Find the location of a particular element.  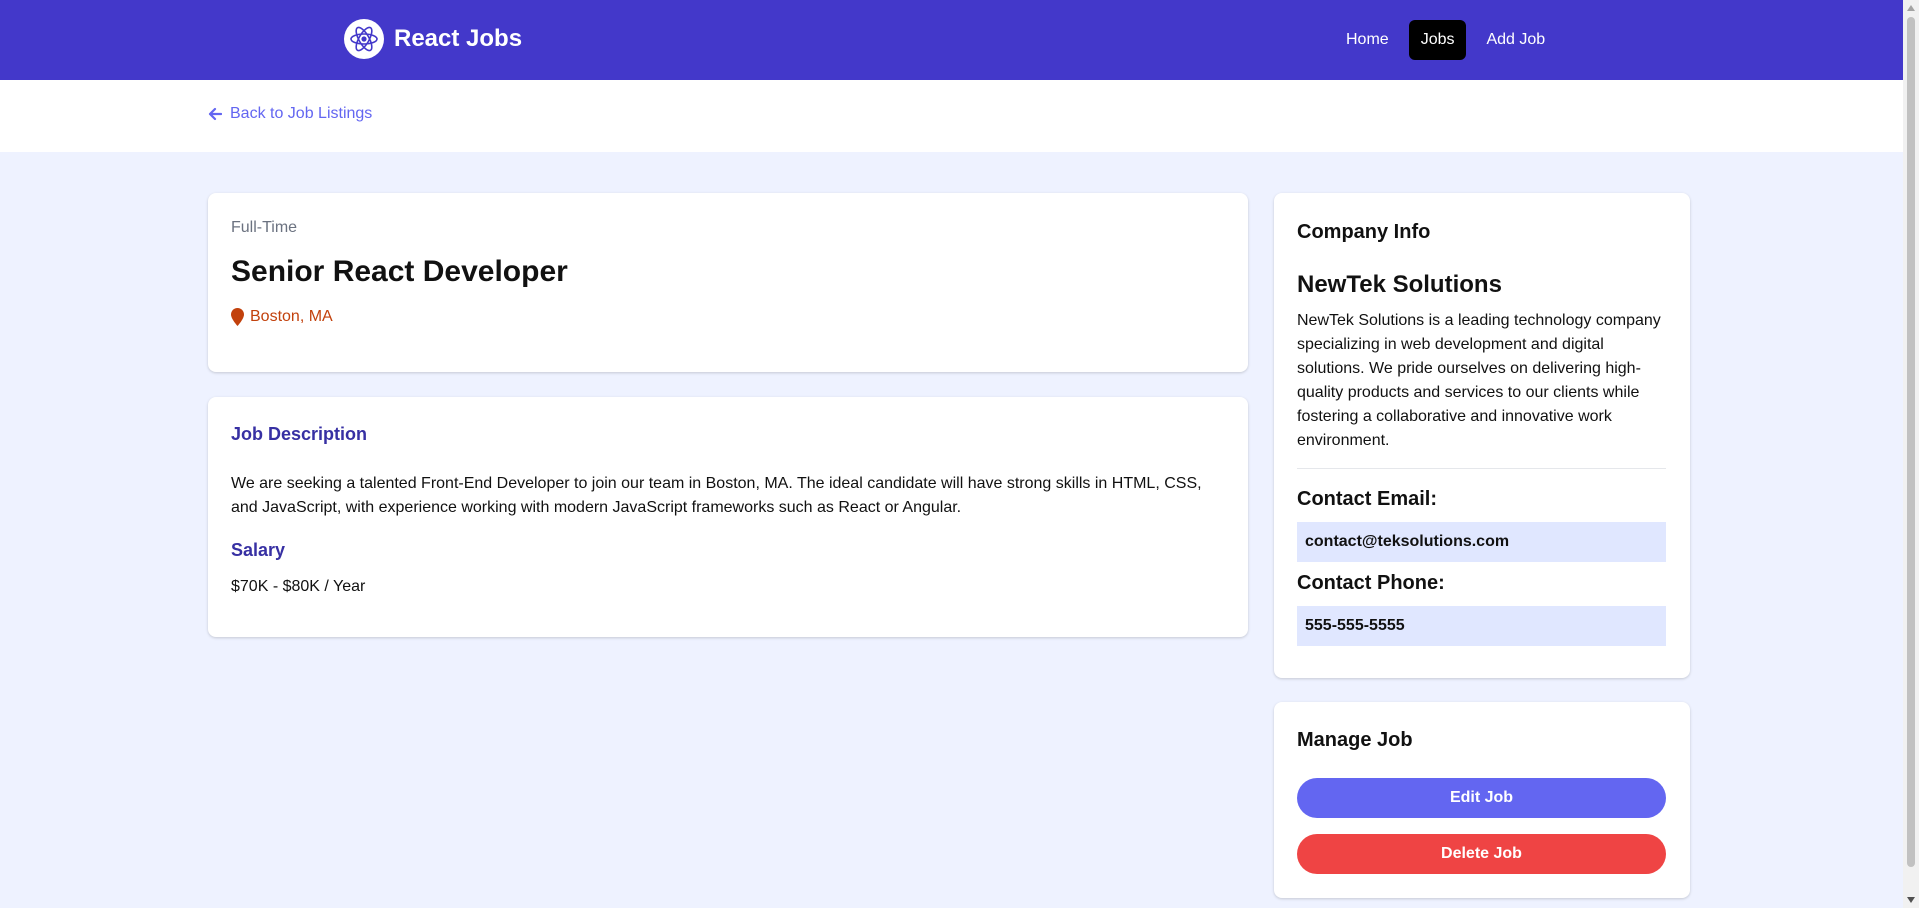

scrollbar-thumb is located at coordinates (1911, 442).